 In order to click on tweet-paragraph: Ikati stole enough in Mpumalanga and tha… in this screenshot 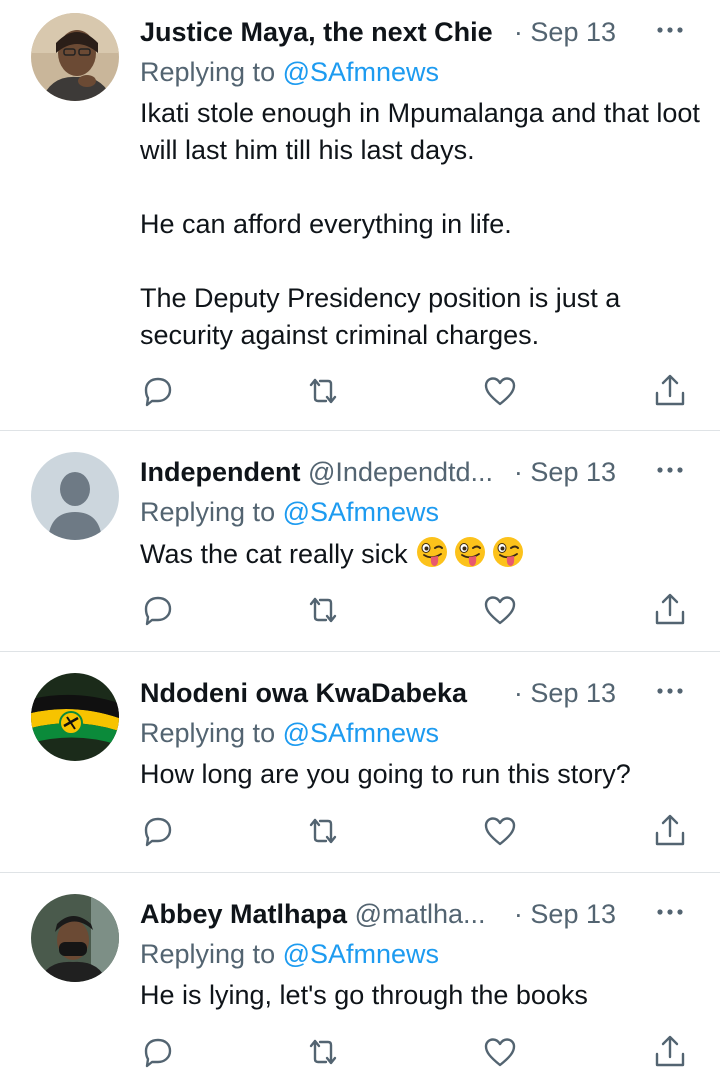, I will do `click(420, 131)`.